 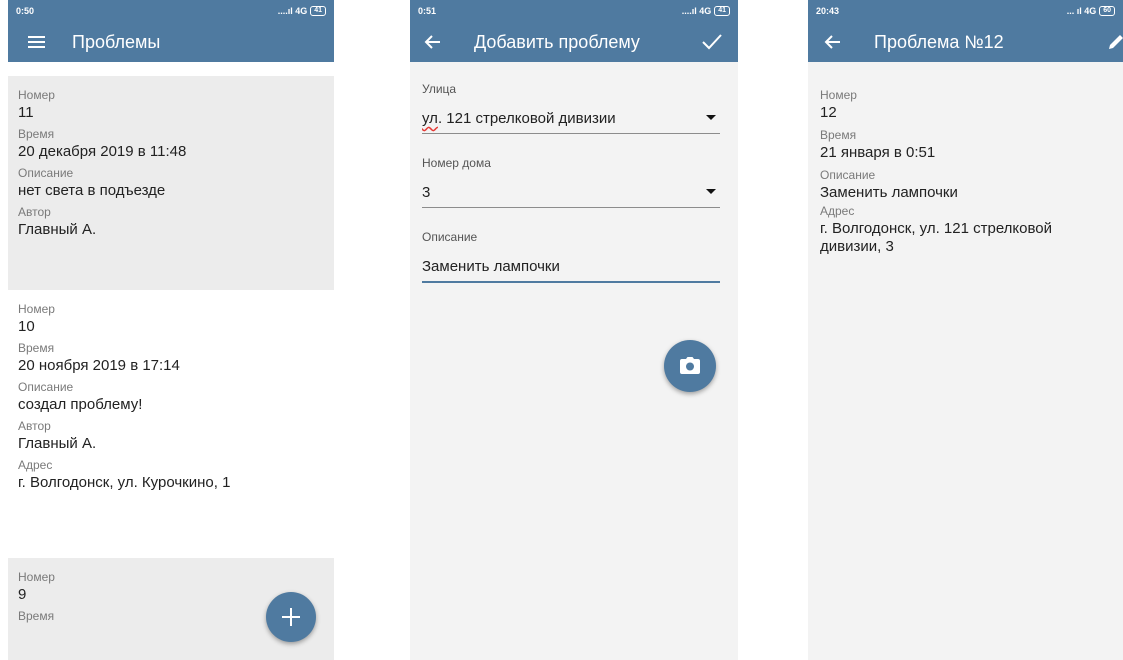 I want to click on field-value: 11, so click(x=26, y=112).